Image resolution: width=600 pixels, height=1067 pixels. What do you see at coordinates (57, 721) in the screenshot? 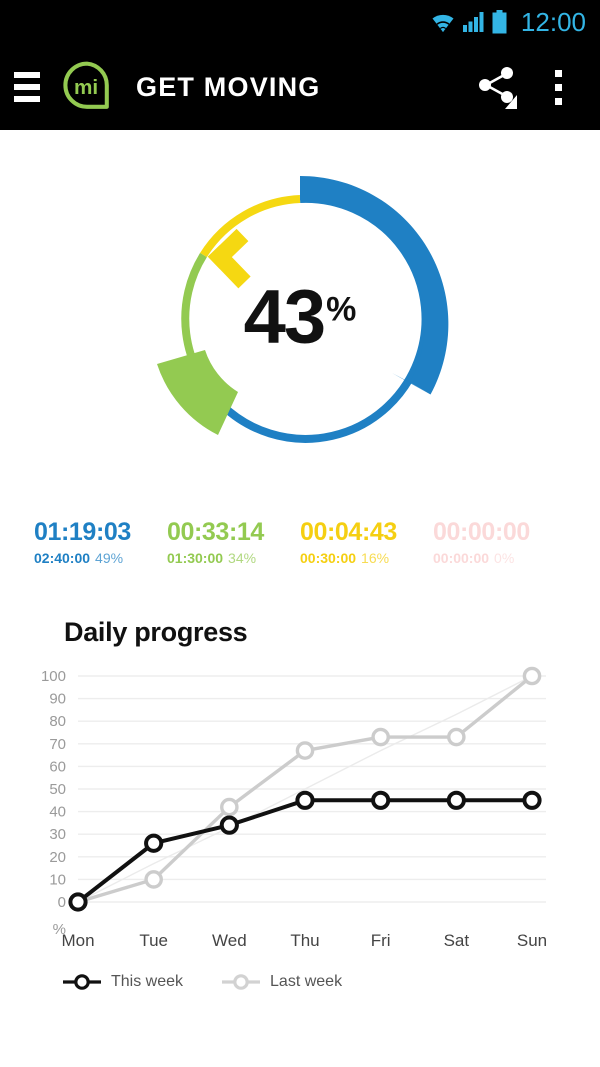
I see `chart-y-tick-label: 80` at bounding box center [57, 721].